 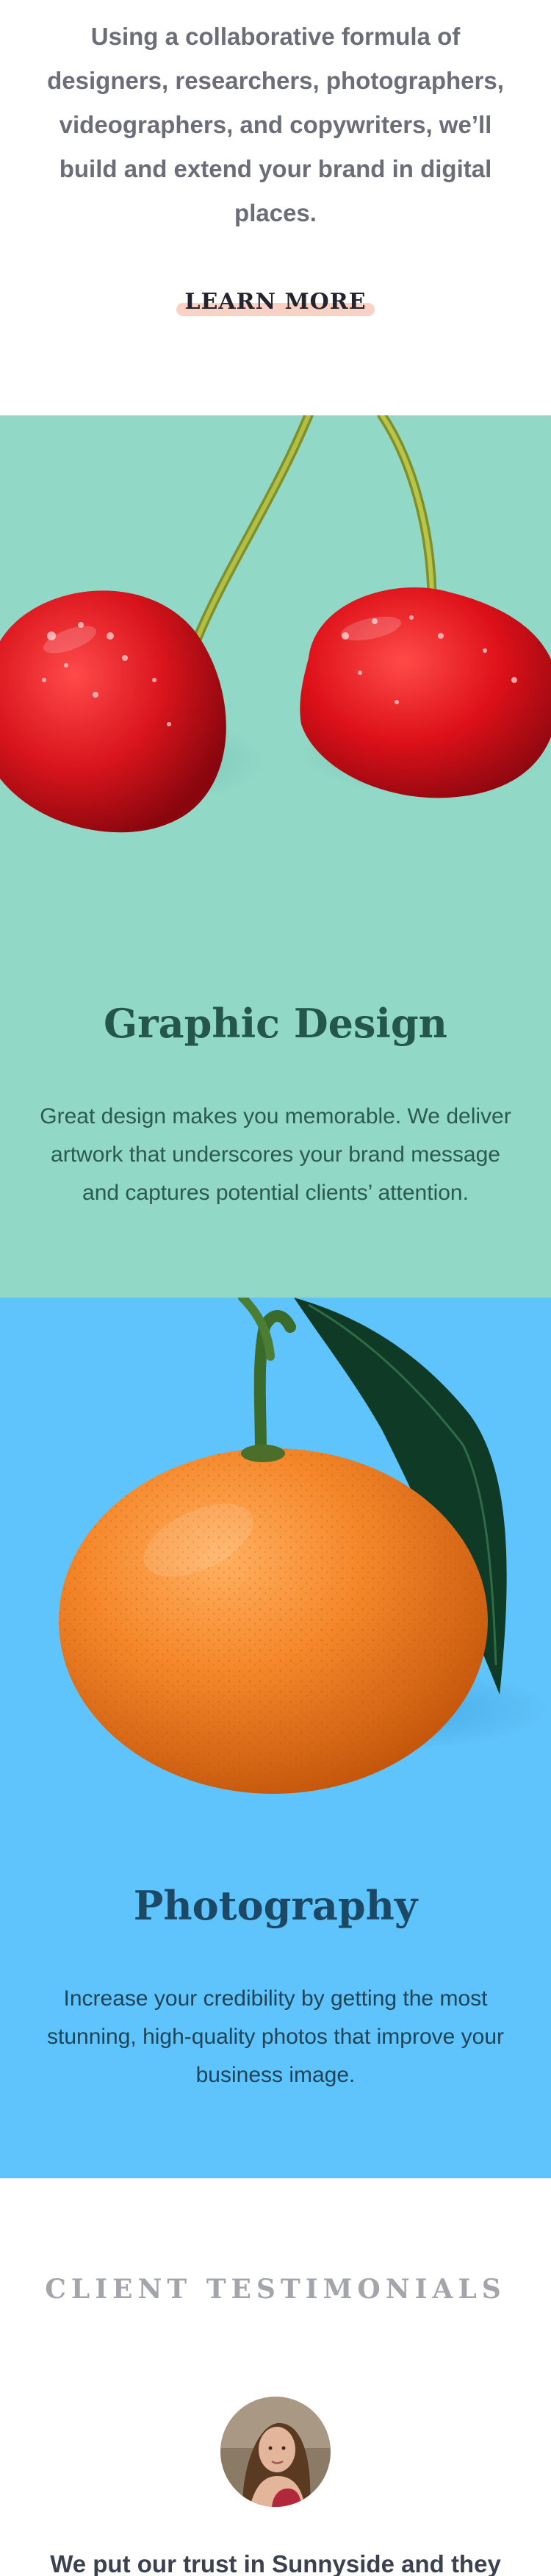 I want to click on client-avatar, so click(x=275, y=2452).